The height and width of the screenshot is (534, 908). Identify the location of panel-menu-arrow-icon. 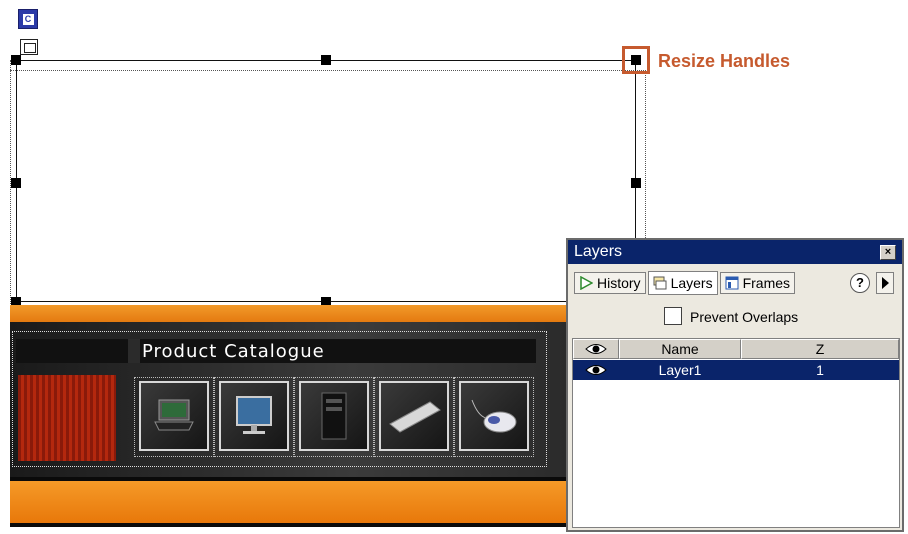
(885, 283).